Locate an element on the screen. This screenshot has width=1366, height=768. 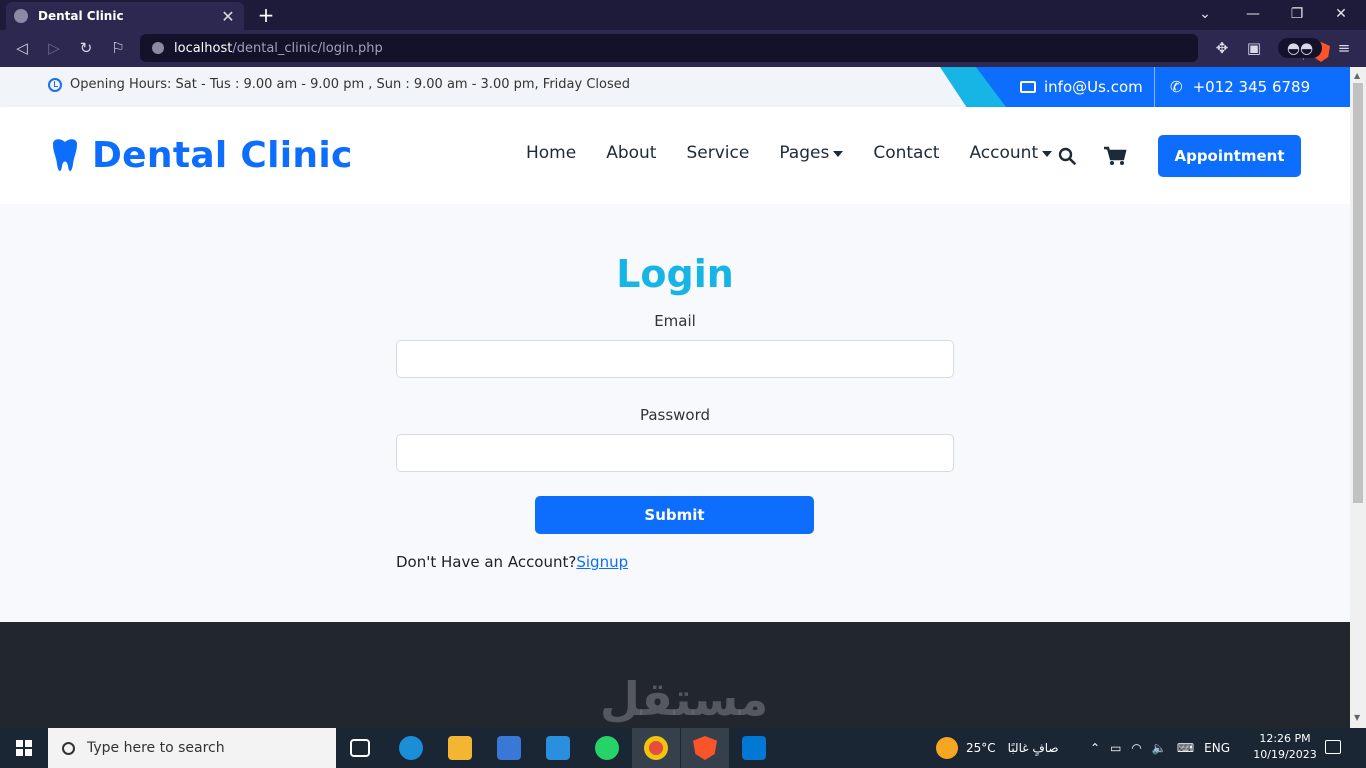
nav-service: Service is located at coordinates (717, 153).